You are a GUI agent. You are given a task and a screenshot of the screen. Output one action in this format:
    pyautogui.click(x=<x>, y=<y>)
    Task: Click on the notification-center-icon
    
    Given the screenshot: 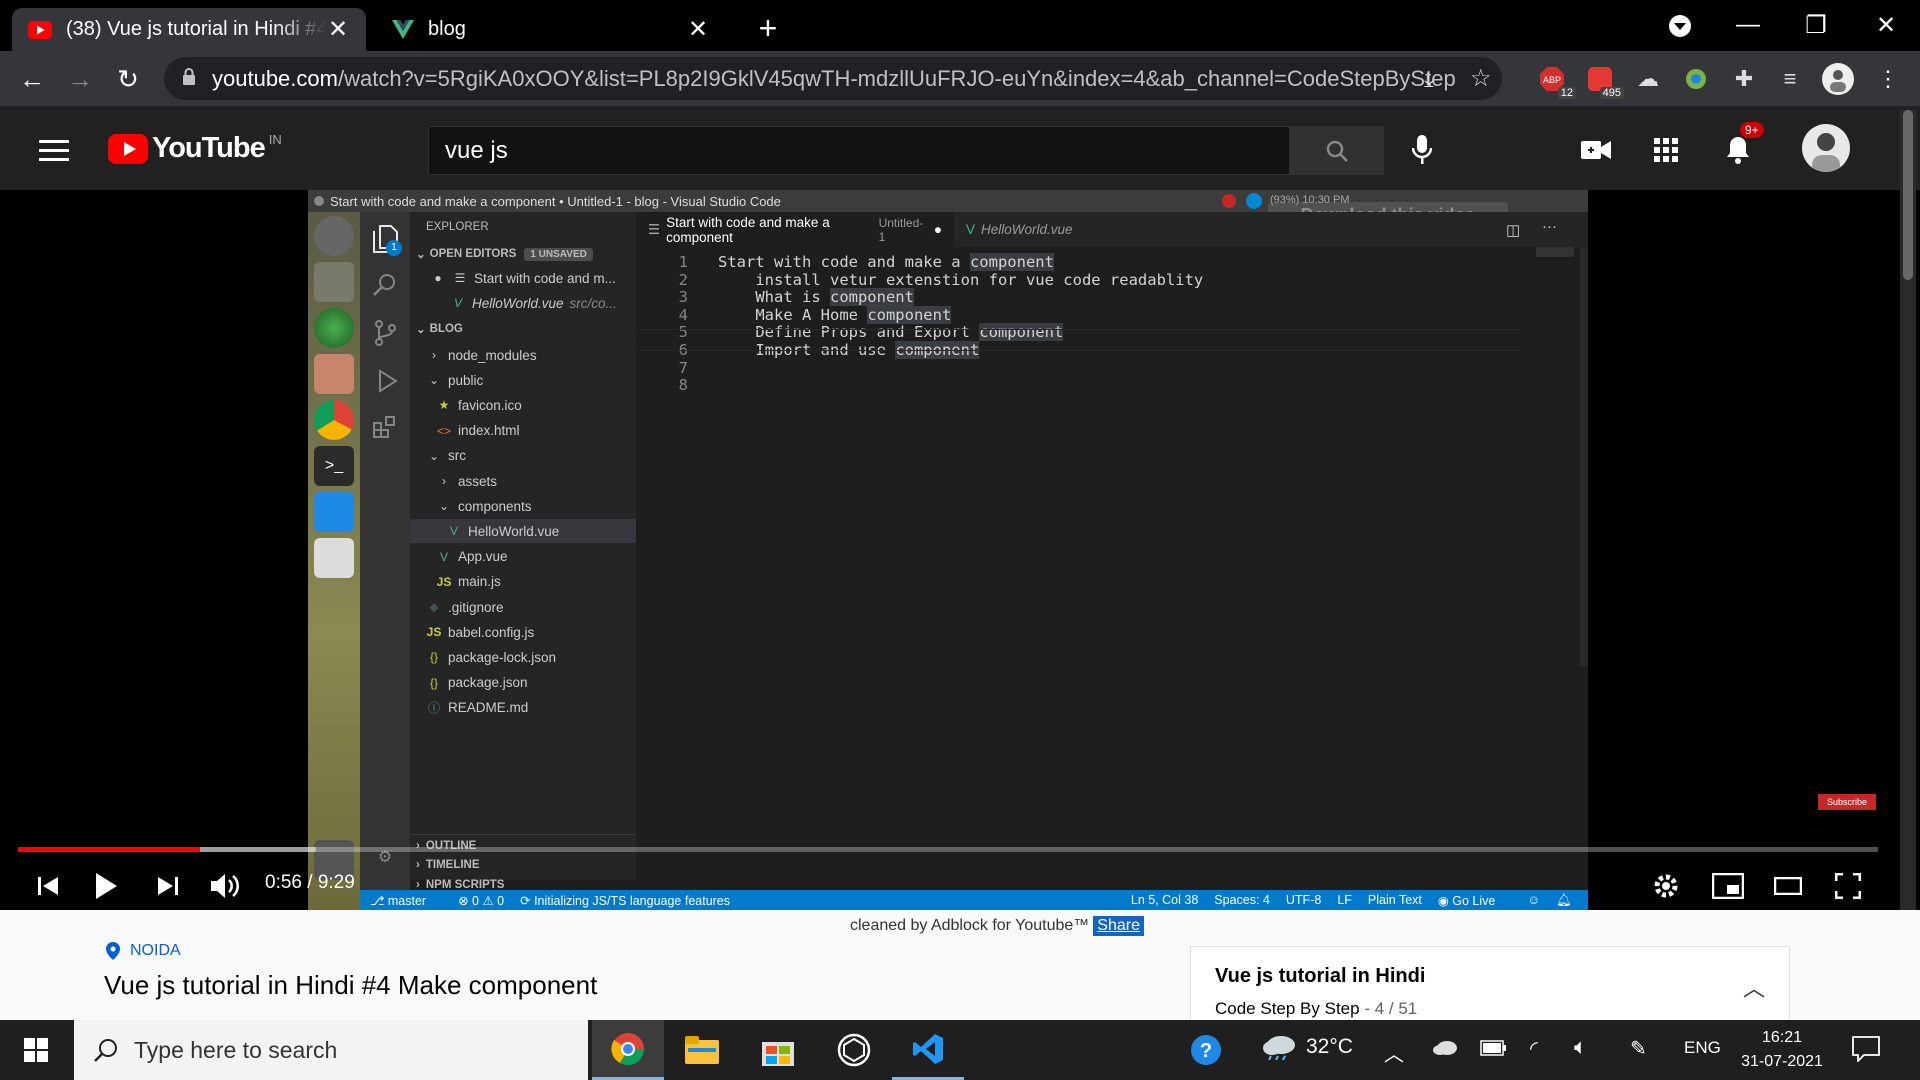 What is the action you would take?
    pyautogui.click(x=1866, y=1049)
    